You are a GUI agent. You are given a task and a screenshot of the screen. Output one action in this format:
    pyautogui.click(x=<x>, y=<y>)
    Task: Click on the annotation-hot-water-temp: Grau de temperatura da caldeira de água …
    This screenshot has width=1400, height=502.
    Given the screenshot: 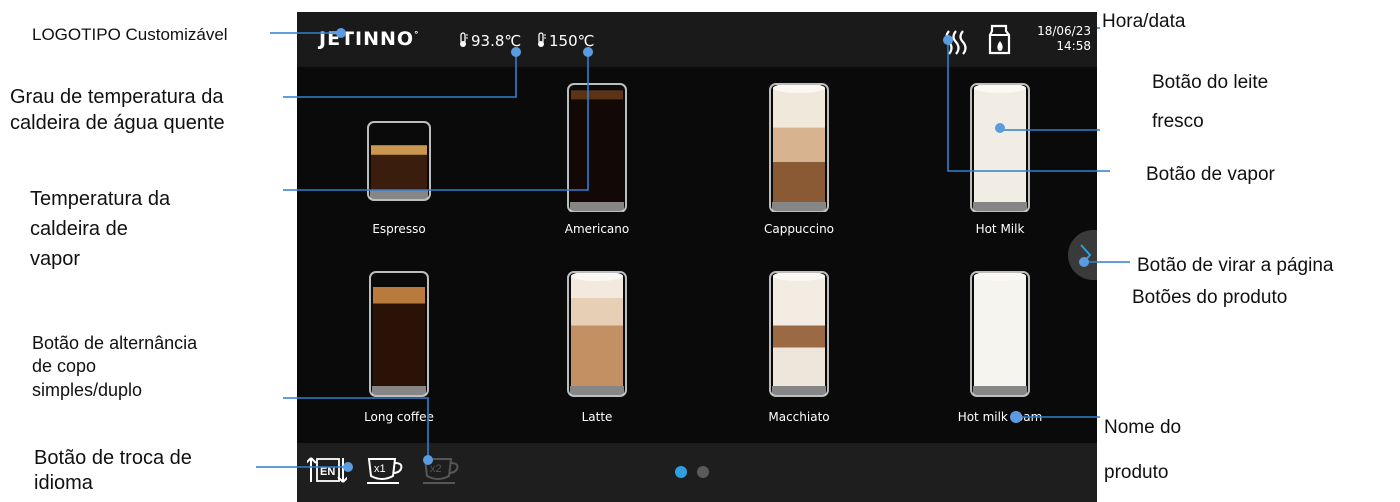 What is the action you would take?
    pyautogui.click(x=117, y=110)
    